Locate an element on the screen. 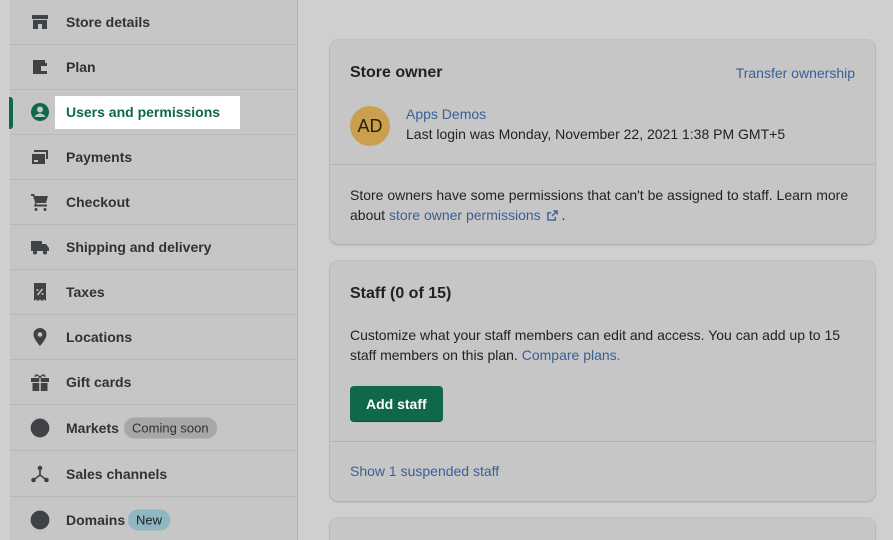 The height and width of the screenshot is (540, 893). sidebar-item-label: Taxes is located at coordinates (85, 292).